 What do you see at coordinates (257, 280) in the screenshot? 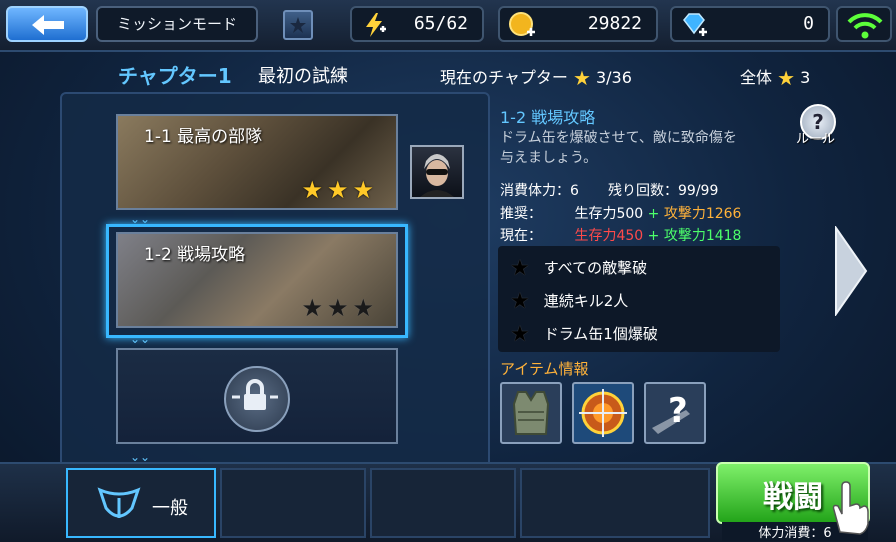
I see `mission-card-1-2: 1-2 戦場攻略 ★★★` at bounding box center [257, 280].